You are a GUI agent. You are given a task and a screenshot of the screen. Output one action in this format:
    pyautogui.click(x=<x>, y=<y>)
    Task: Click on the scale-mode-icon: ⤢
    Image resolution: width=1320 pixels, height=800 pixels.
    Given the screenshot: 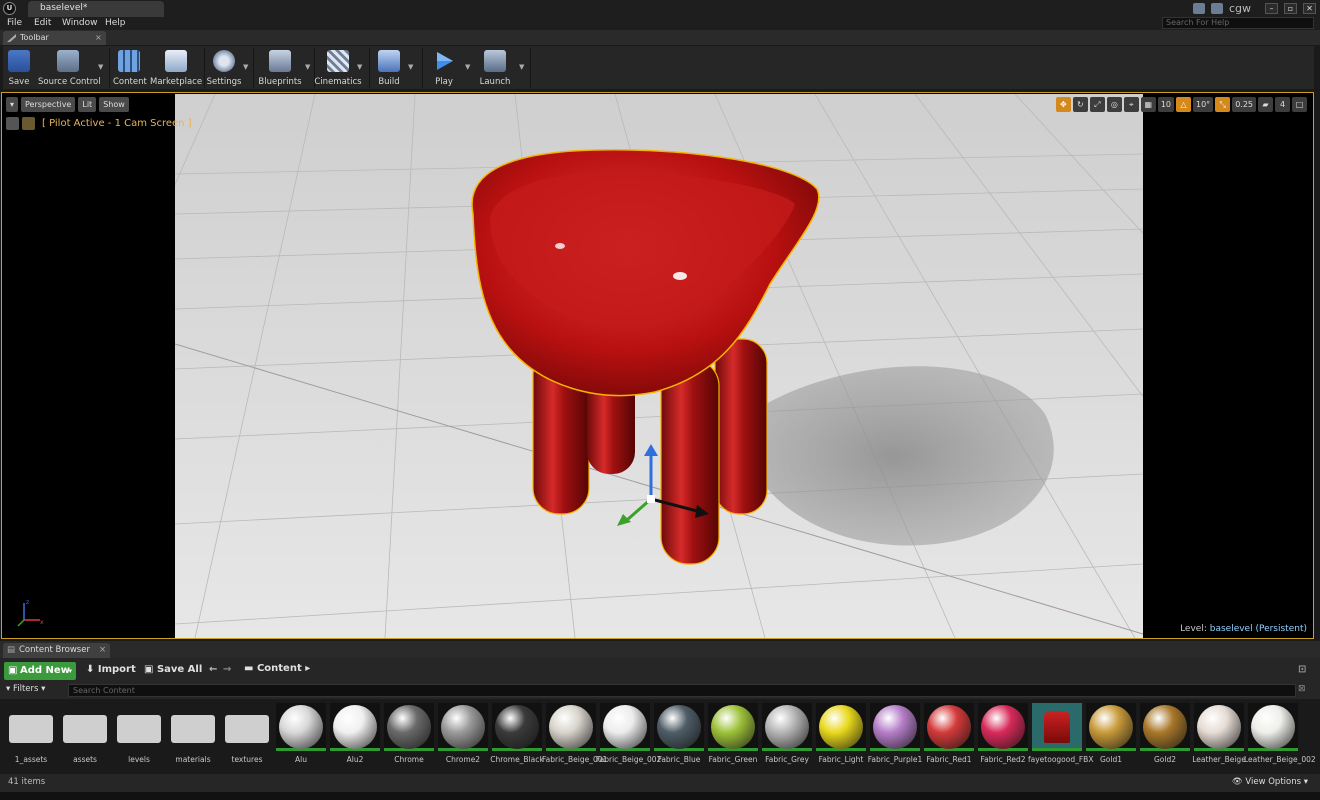 What is the action you would take?
    pyautogui.click(x=1097, y=104)
    